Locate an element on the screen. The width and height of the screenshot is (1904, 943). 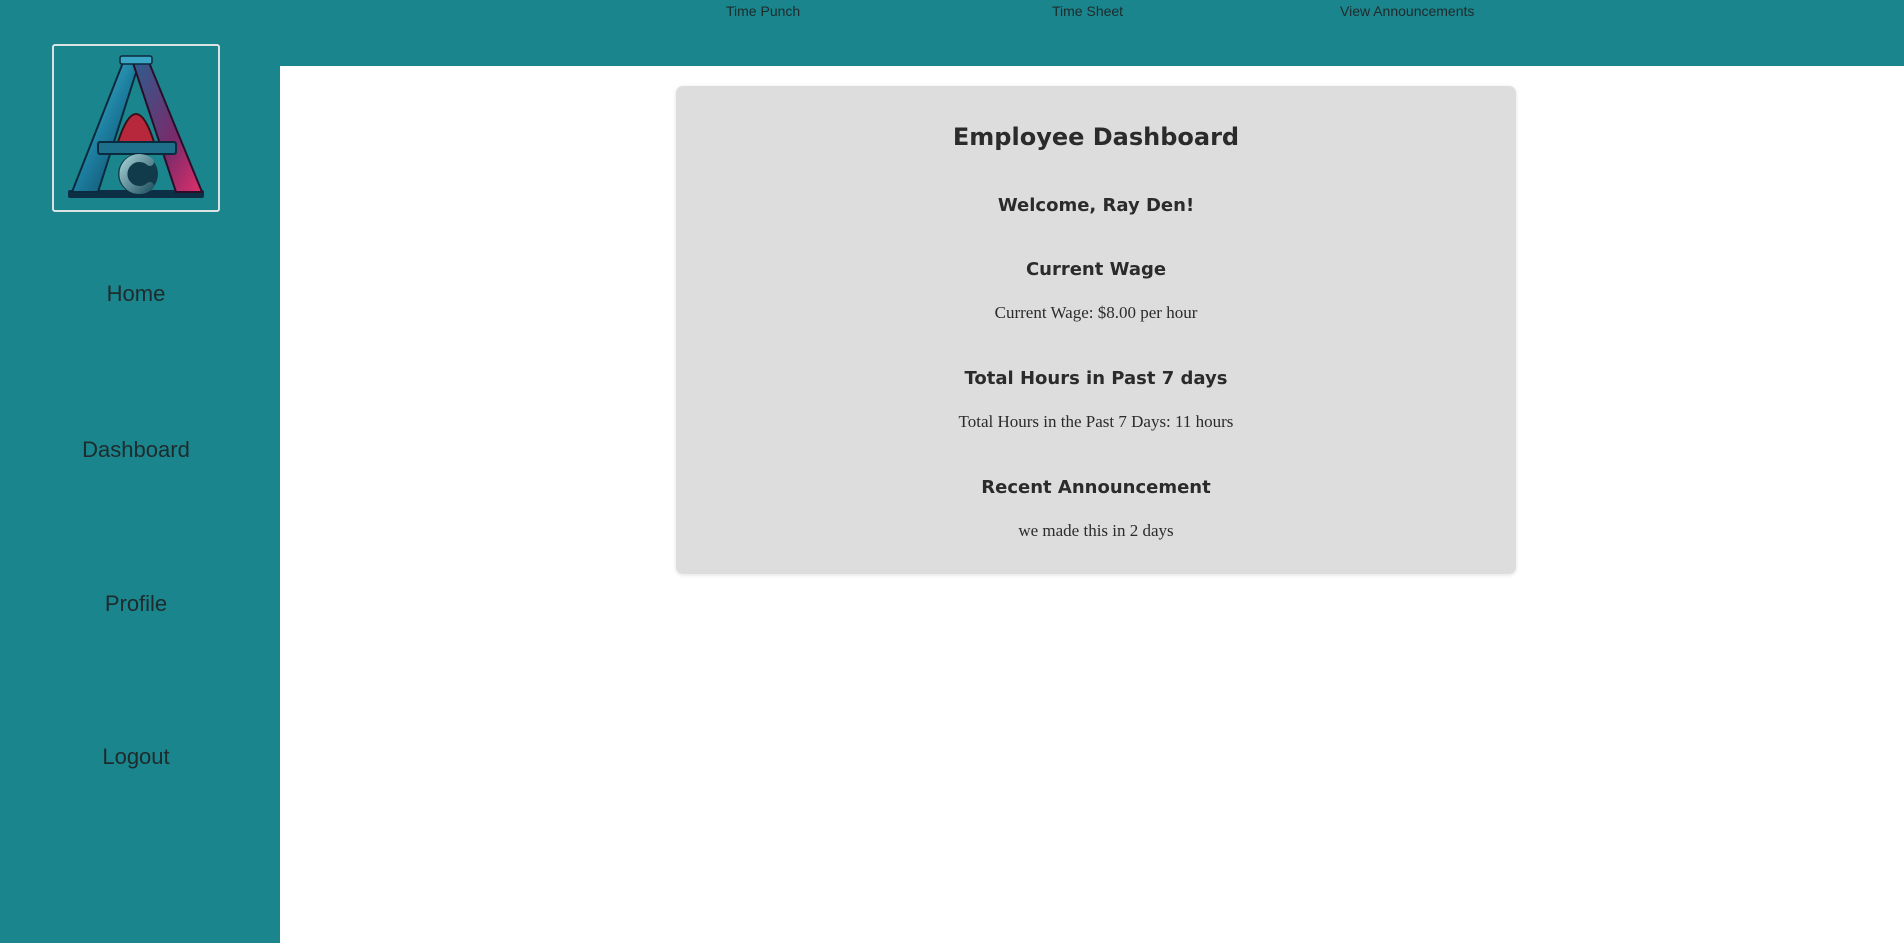
sidebar-item-logout: Logout is located at coordinates (136, 757).